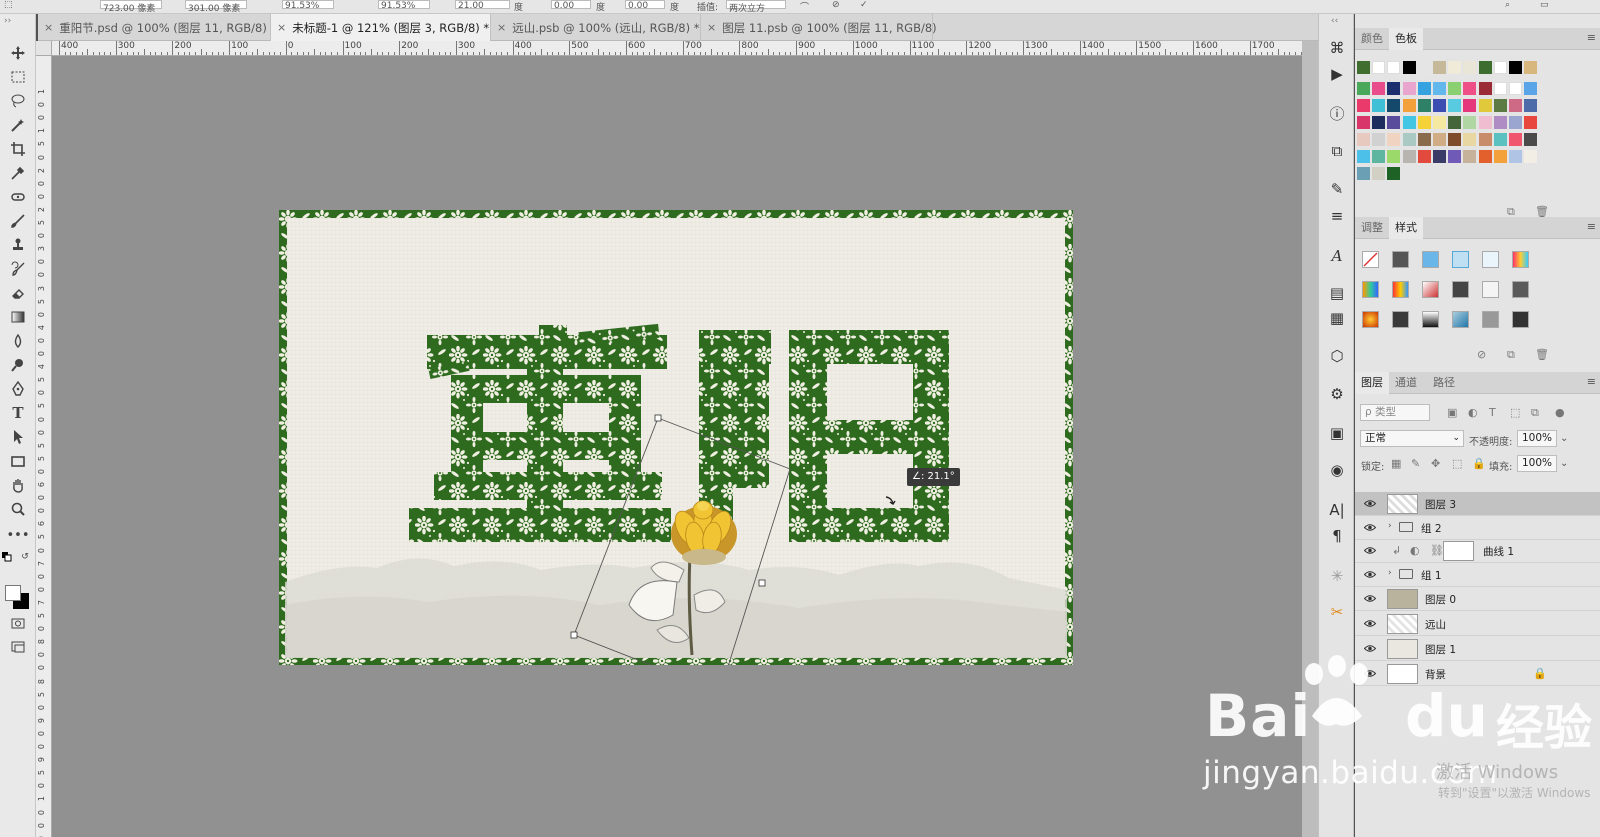  Describe the element at coordinates (18, 149) in the screenshot. I see `crop-tool-icon` at that location.